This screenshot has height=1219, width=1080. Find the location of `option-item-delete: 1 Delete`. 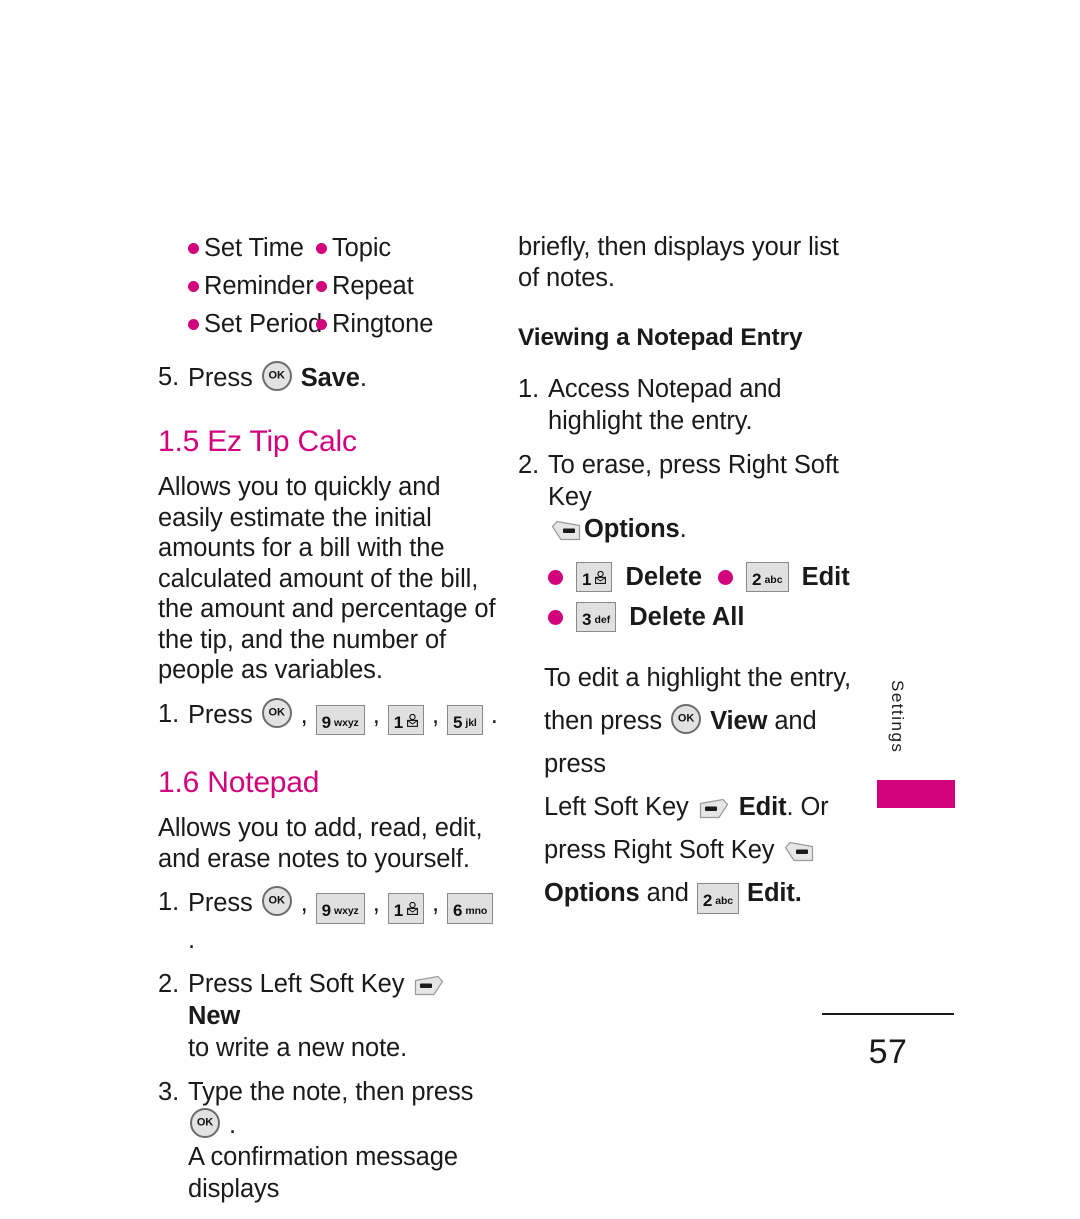

option-item-delete: 1 Delete is located at coordinates (633, 577).